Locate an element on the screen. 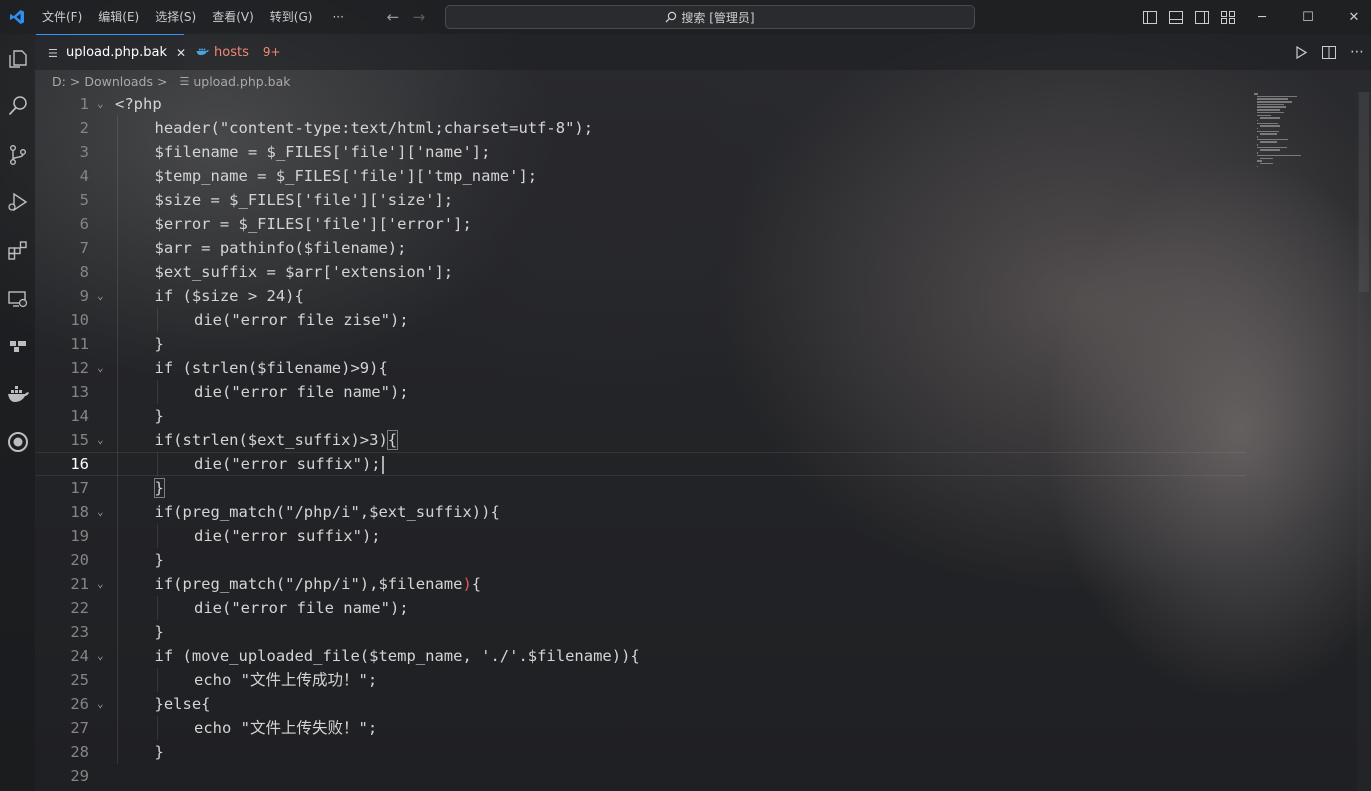 This screenshot has width=1371, height=791. menu-item: 文件(F) is located at coordinates (62, 17).